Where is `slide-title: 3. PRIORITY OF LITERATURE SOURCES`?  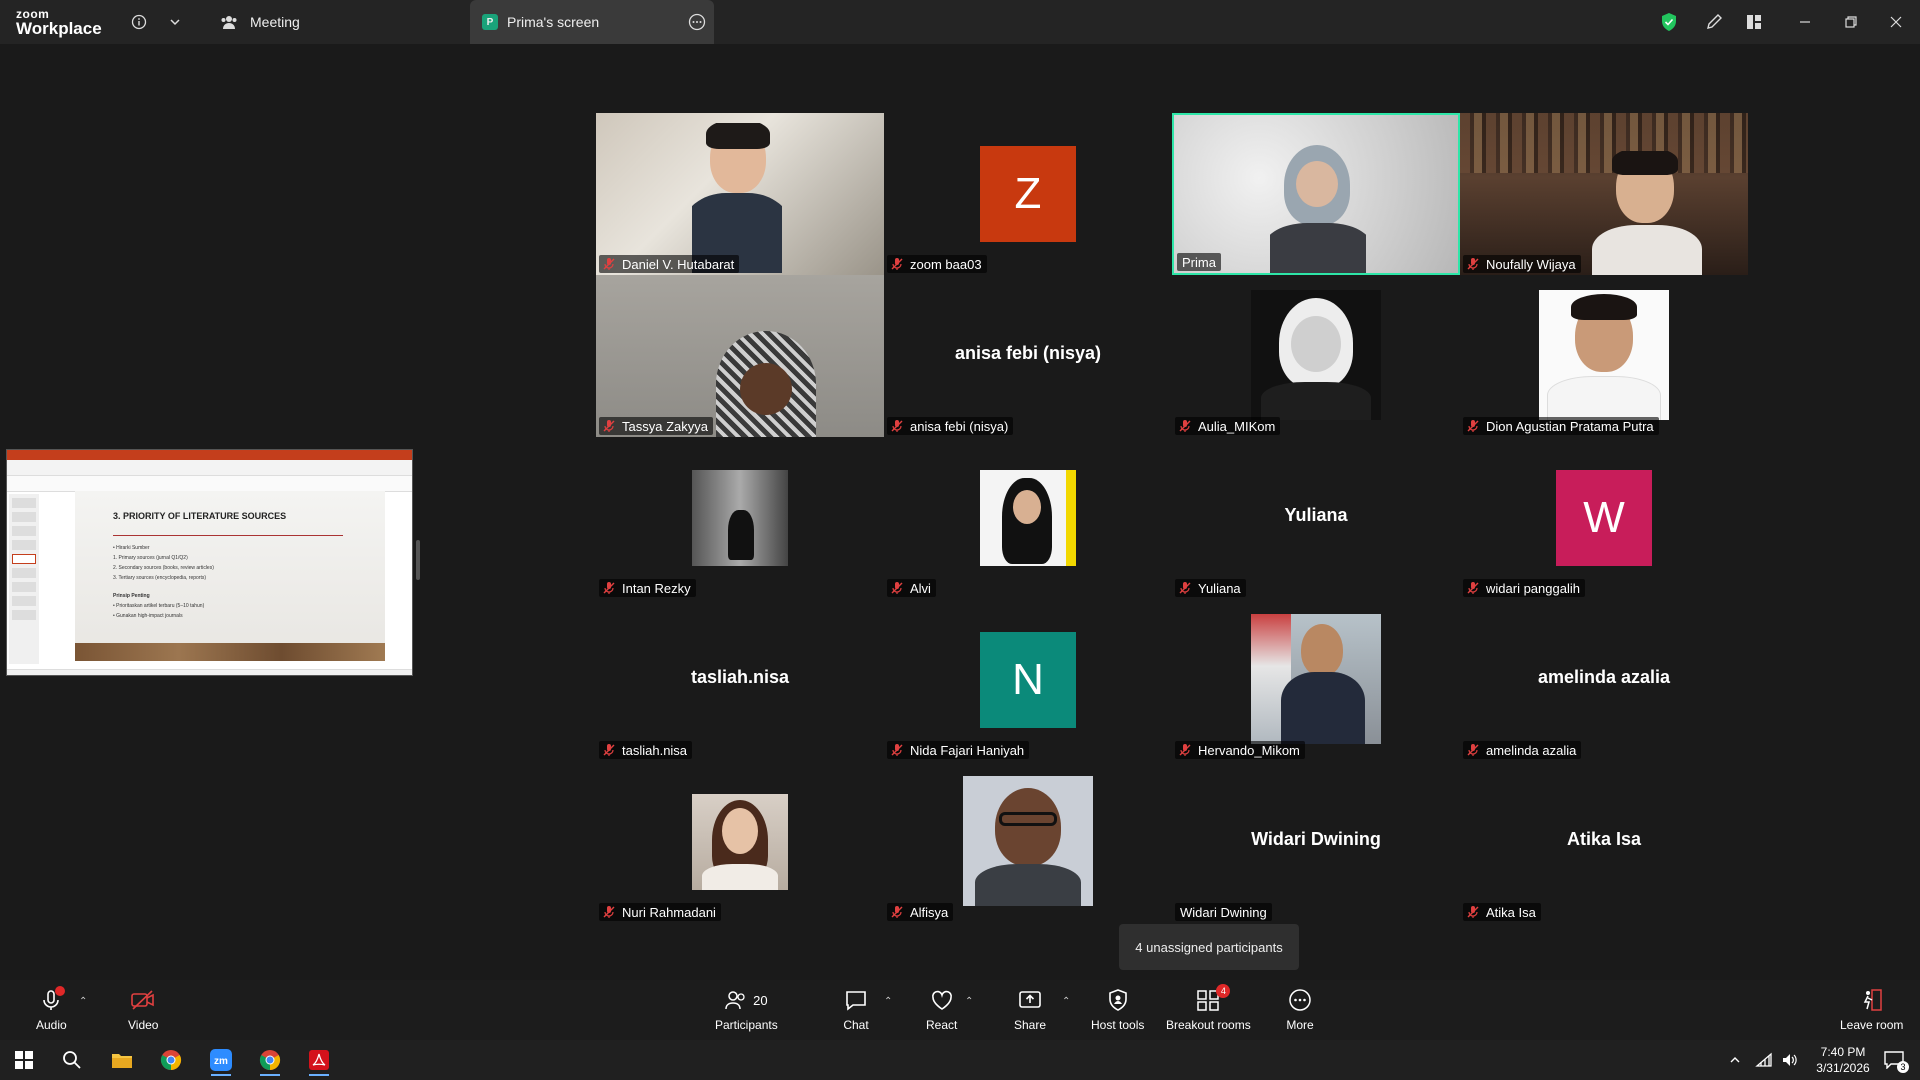
slide-title: 3. PRIORITY OF LITERATURE SOURCES is located at coordinates (200, 516).